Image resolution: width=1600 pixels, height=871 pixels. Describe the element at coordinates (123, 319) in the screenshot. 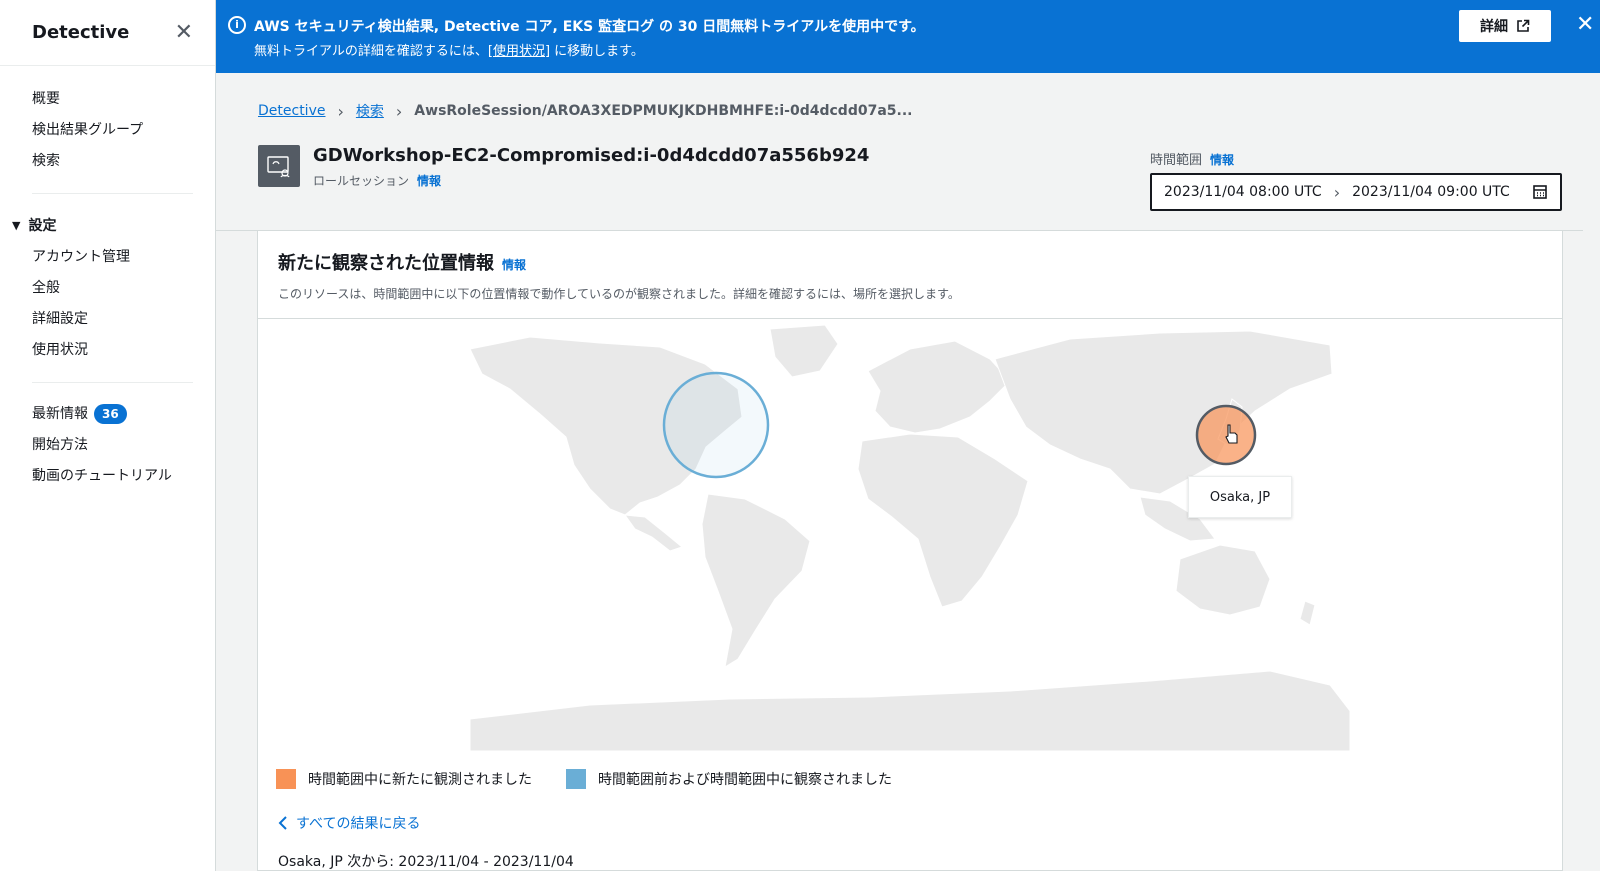

I see `sidebar-item-advanced-settings: 詳細設定` at that location.